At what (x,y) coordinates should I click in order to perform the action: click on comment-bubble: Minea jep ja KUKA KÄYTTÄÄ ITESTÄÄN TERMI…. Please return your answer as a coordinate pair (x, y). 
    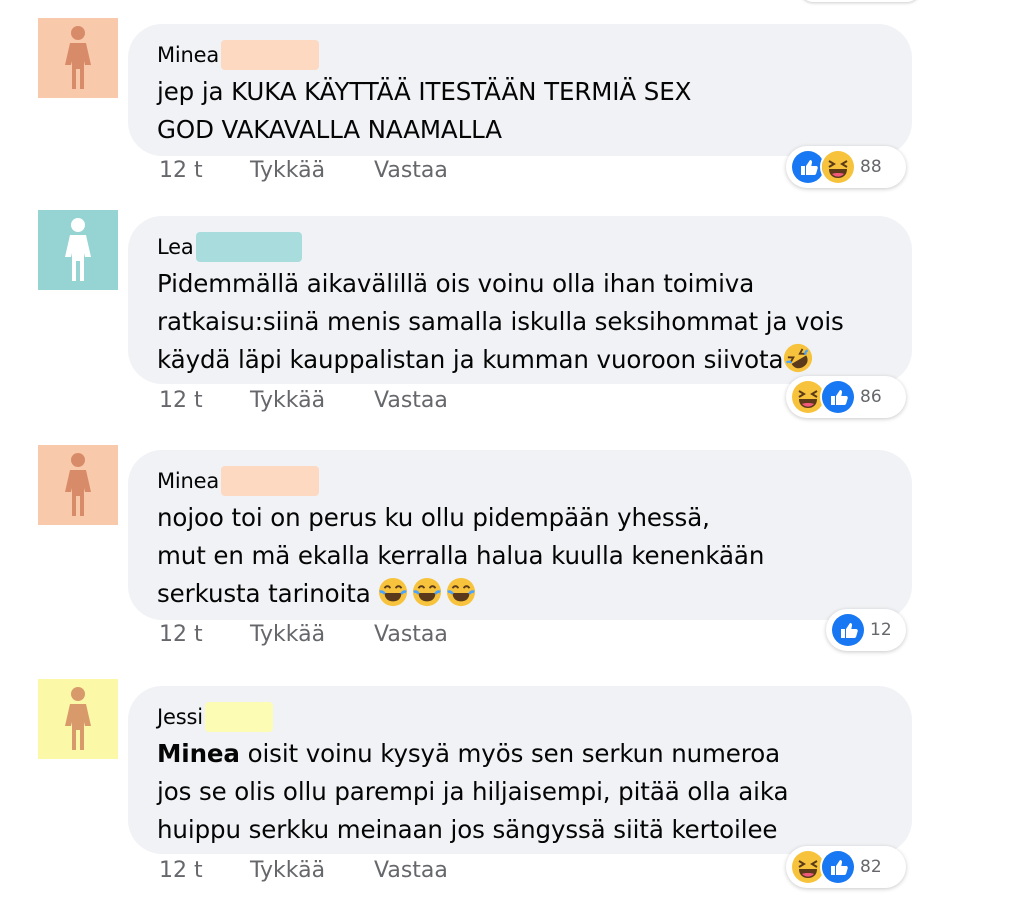
    Looking at the image, I should click on (520, 90).